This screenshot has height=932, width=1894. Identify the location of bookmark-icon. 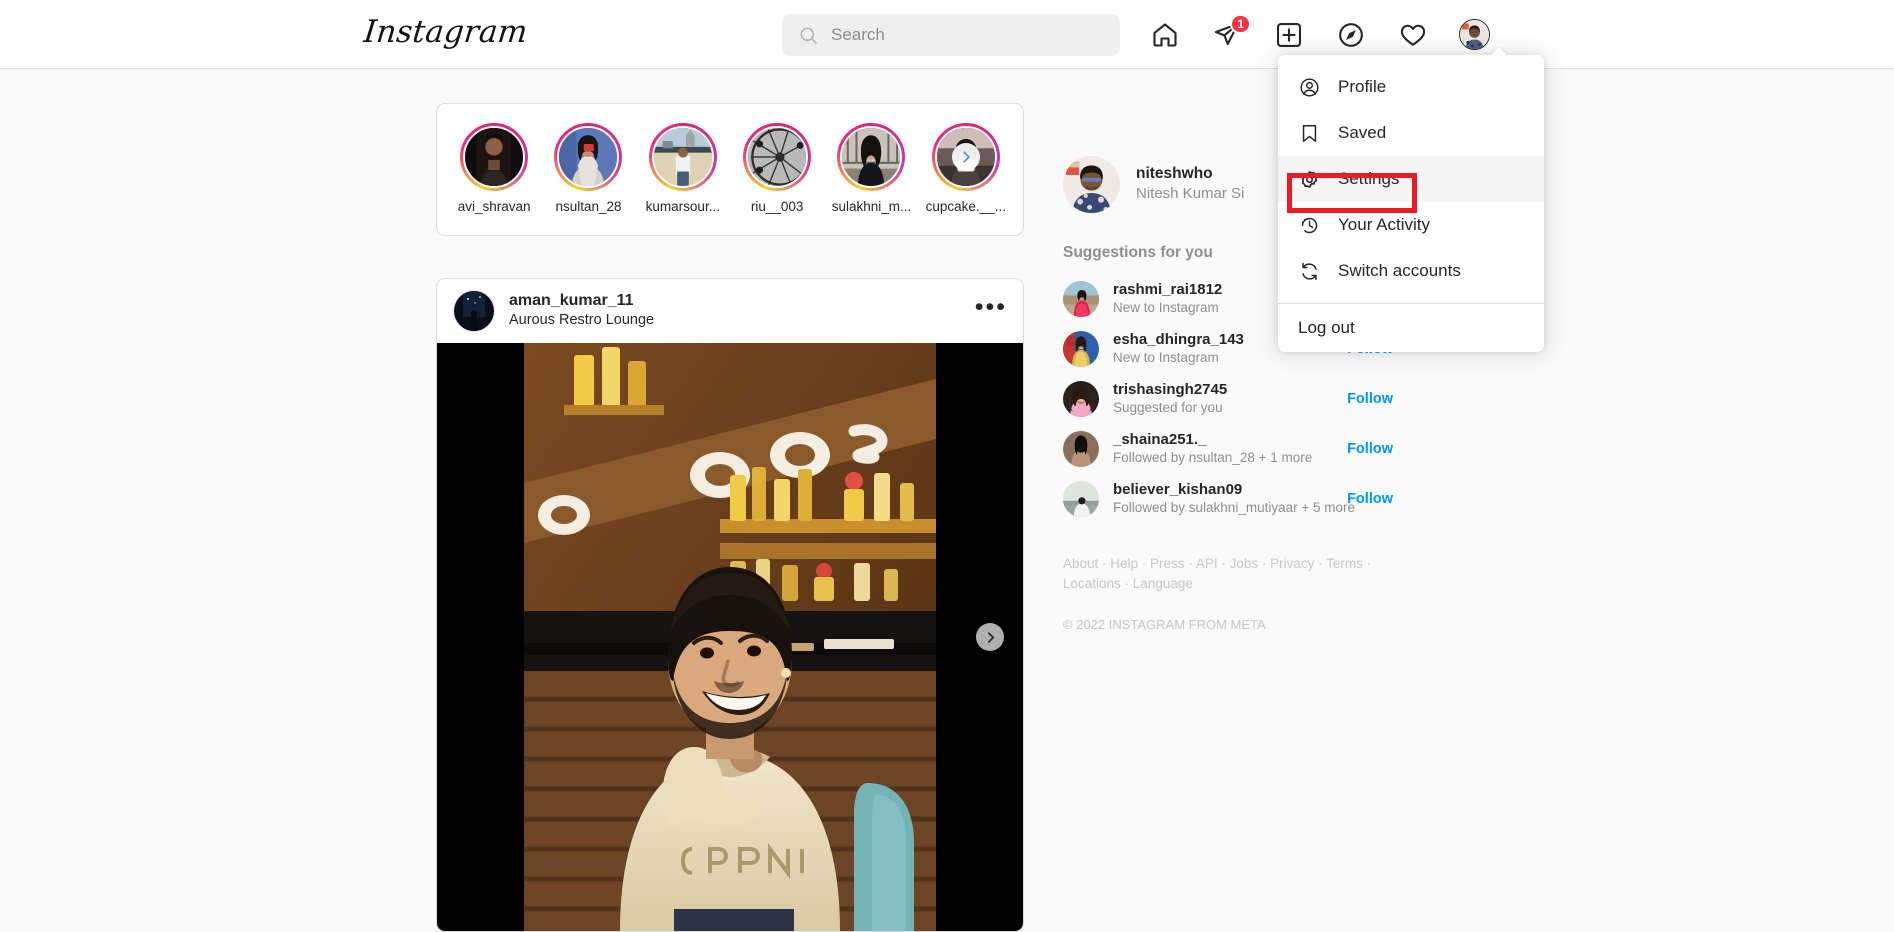
(1309, 133).